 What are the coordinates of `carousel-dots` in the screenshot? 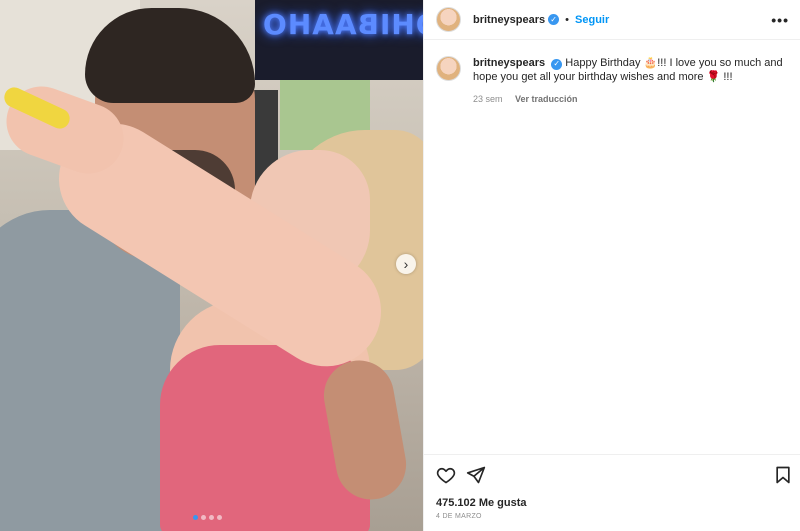 It's located at (207, 517).